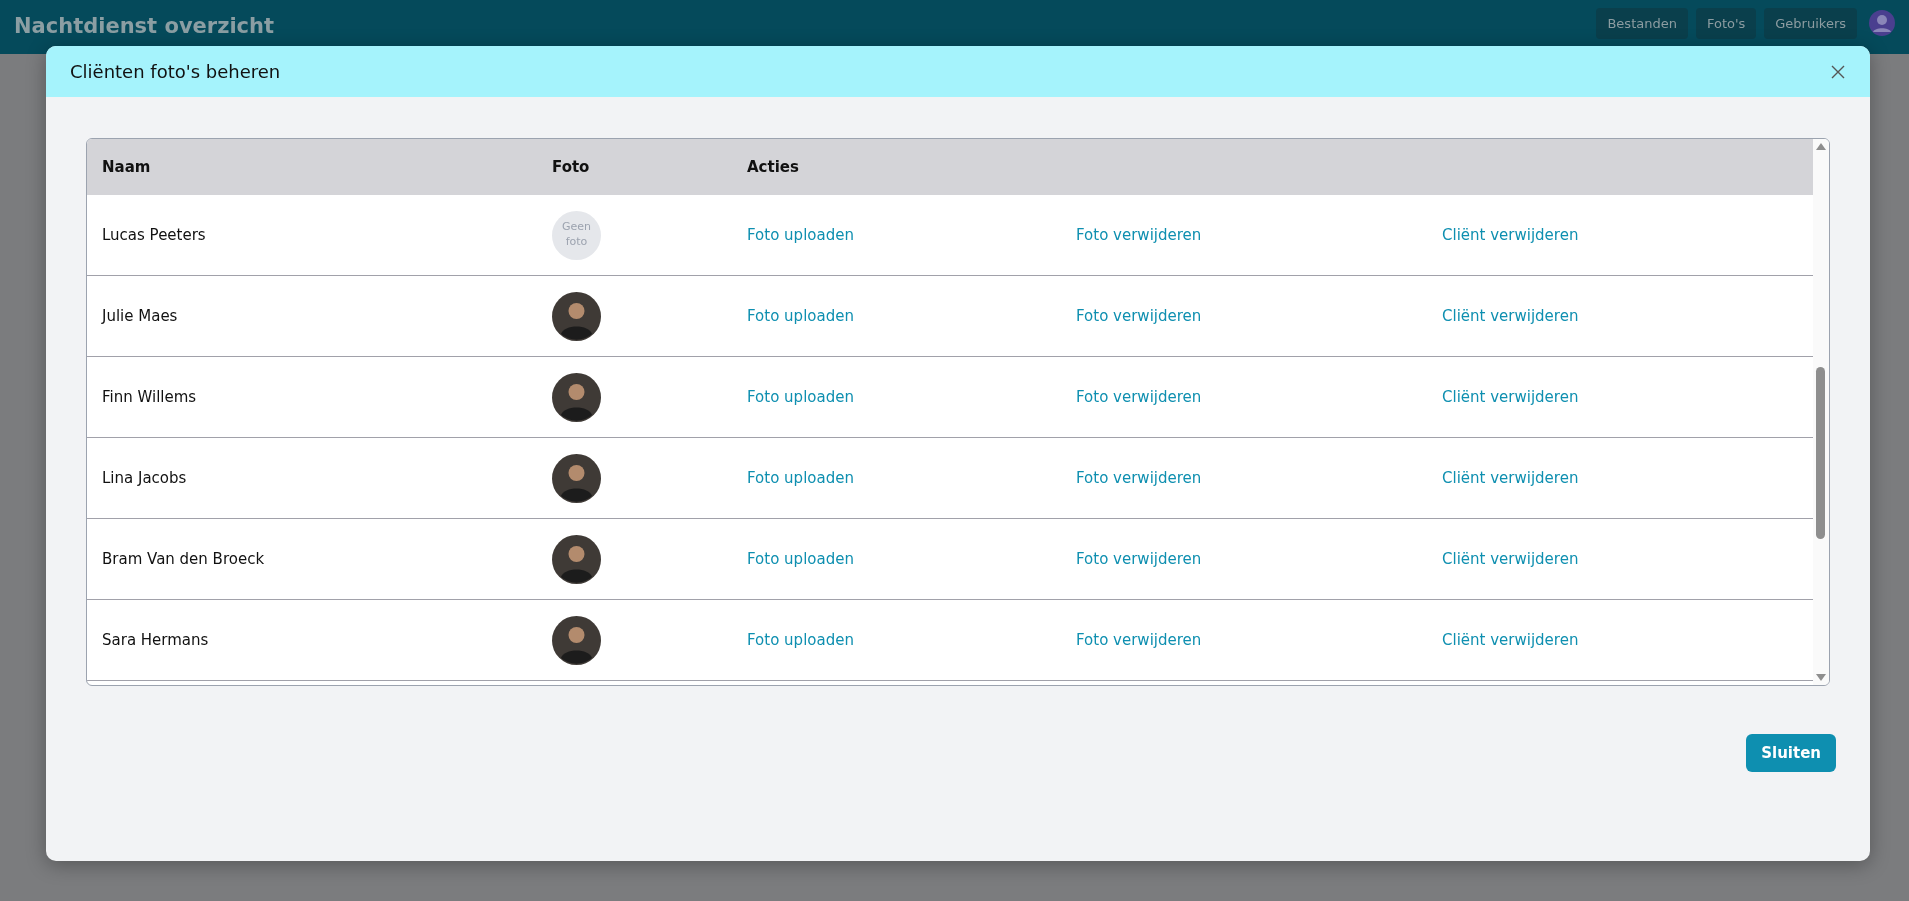 Image resolution: width=1909 pixels, height=901 pixels. I want to click on name-cell-text: Lucas Peeters, so click(154, 235).